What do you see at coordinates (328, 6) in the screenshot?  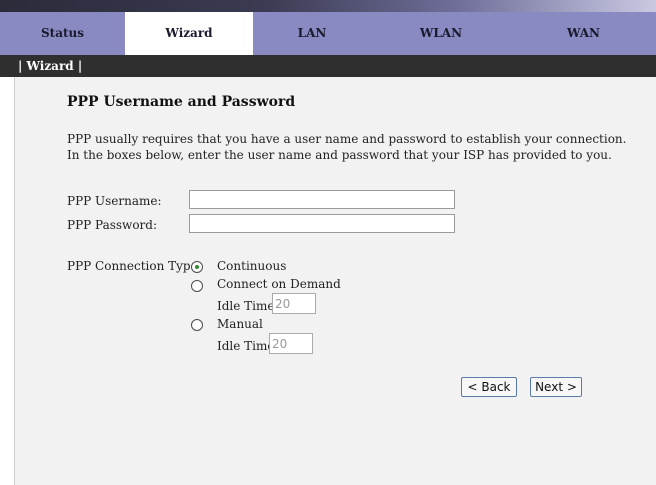 I see `top-banner-strip` at bounding box center [328, 6].